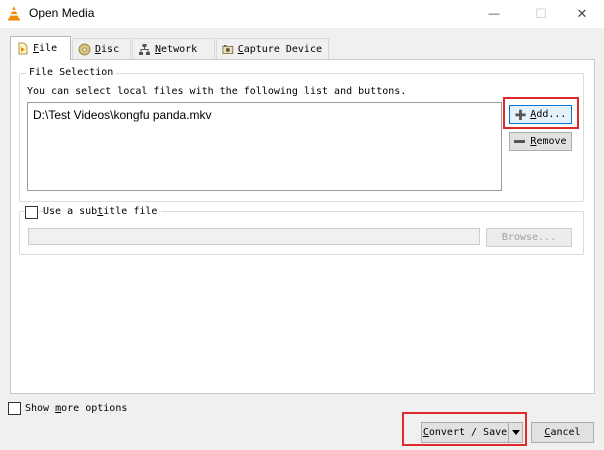  I want to click on network-icon, so click(144, 49).